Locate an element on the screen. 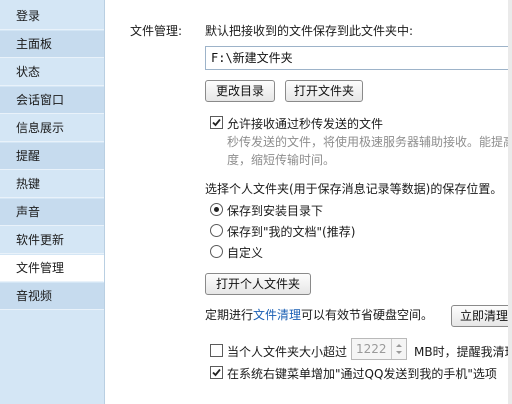 This screenshot has width=512, height=404. sidebar-item-label: 信息展示 is located at coordinates (40, 128).